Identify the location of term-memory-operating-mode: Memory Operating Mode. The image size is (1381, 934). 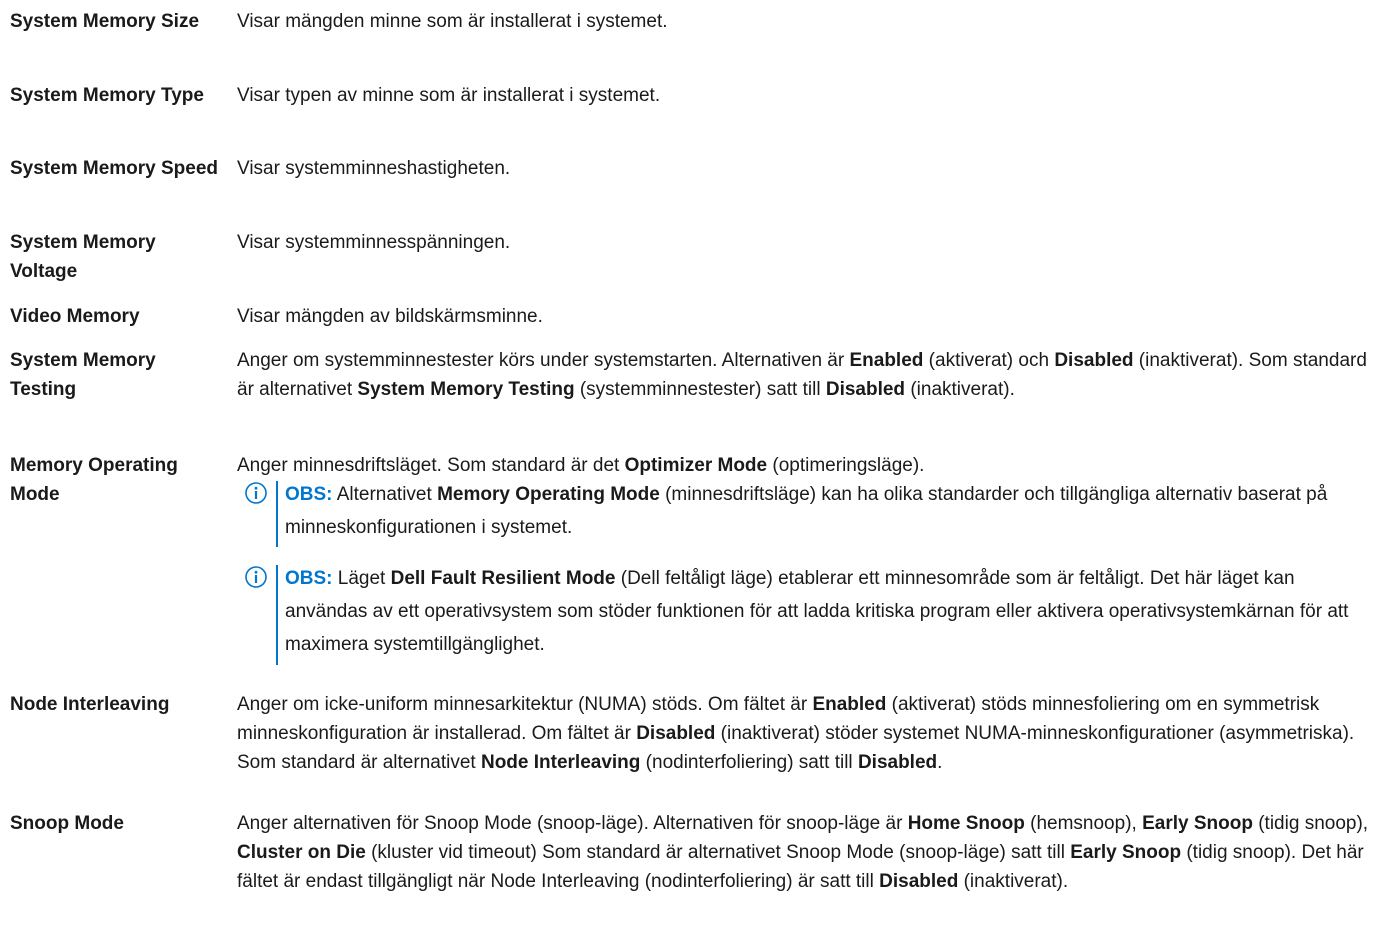
(94, 480).